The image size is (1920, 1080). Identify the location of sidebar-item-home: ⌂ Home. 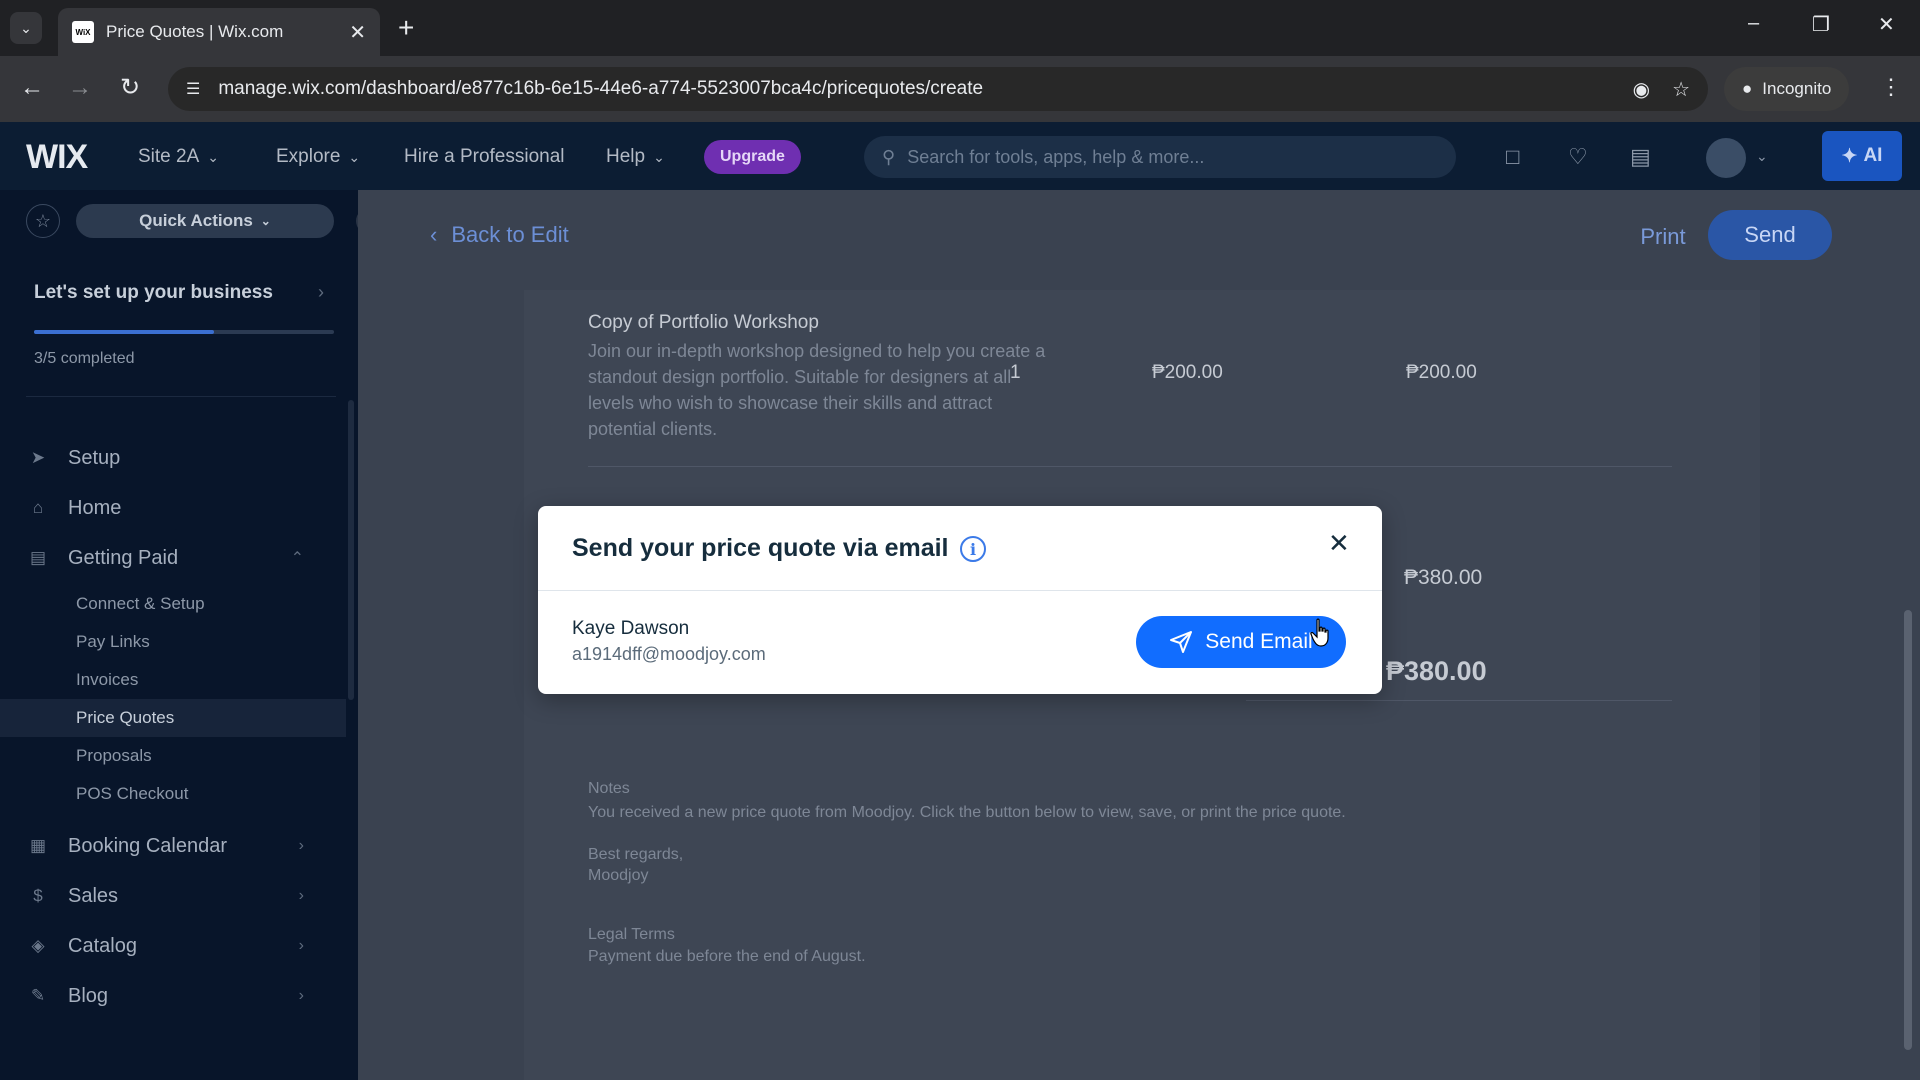
(170, 508).